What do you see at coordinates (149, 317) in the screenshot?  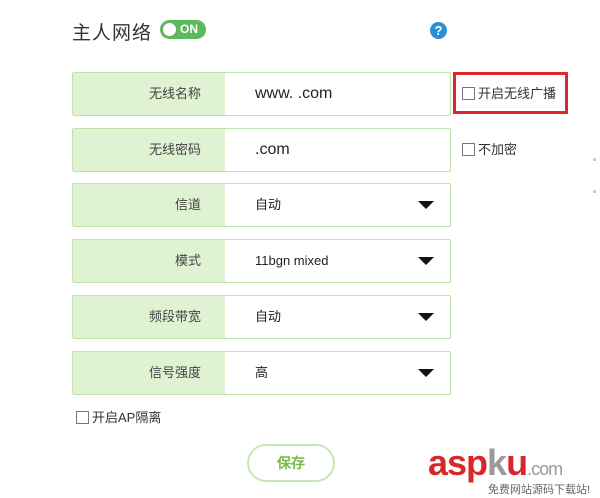 I see `bandwidth-label: 频段带宽` at bounding box center [149, 317].